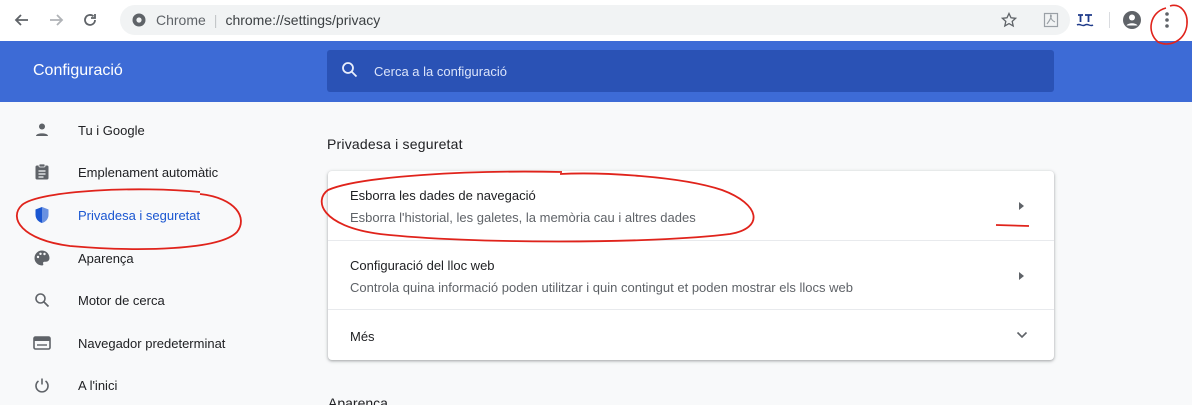 The width and height of the screenshot is (1192, 405). I want to click on omnibox: Chrome | chrome://settings/privacy, so click(595, 20).